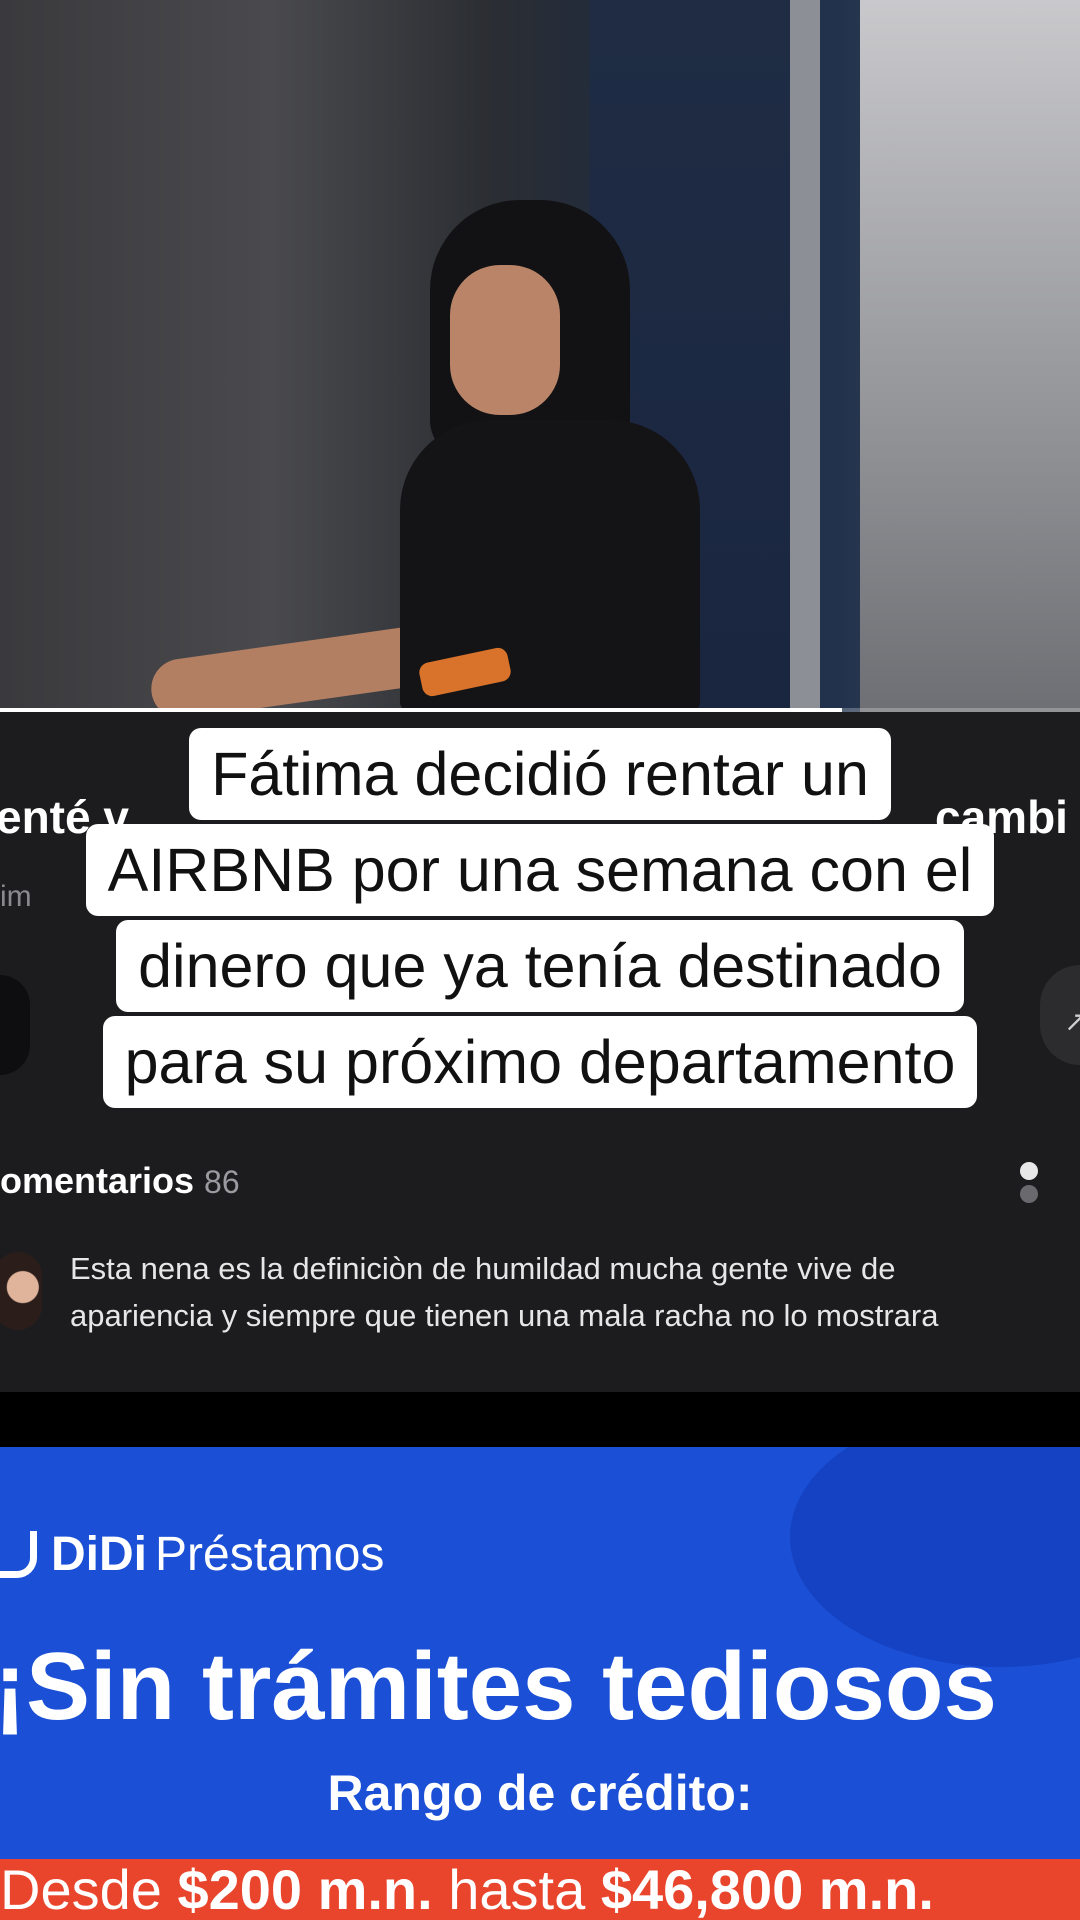 This screenshot has height=1920, width=1080. What do you see at coordinates (270, 1554) in the screenshot?
I see `ad-product-name: Préstamos` at bounding box center [270, 1554].